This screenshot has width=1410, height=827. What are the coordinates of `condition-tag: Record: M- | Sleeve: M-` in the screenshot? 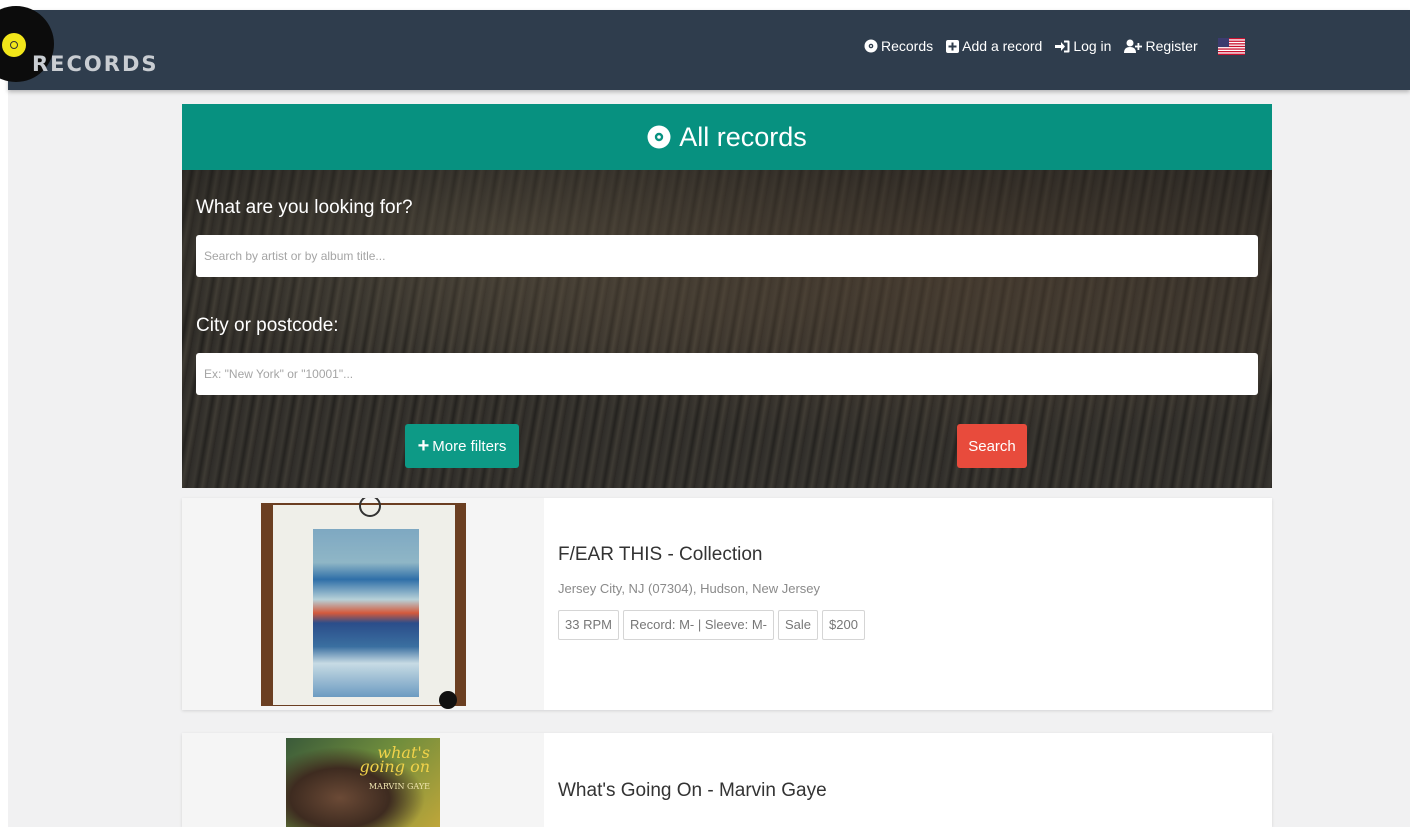 It's located at (698, 625).